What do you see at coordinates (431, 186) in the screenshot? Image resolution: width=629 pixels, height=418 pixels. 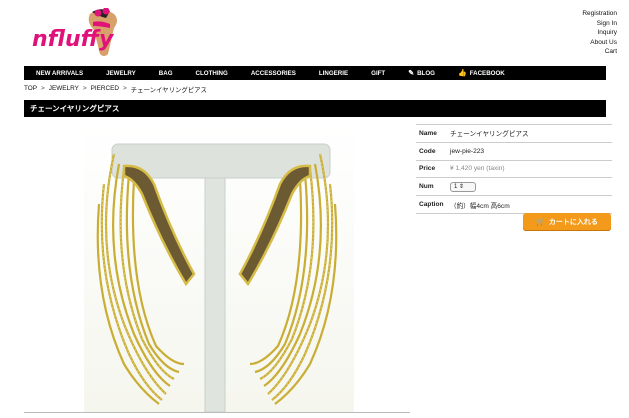 I see `spec-key: Num` at bounding box center [431, 186].